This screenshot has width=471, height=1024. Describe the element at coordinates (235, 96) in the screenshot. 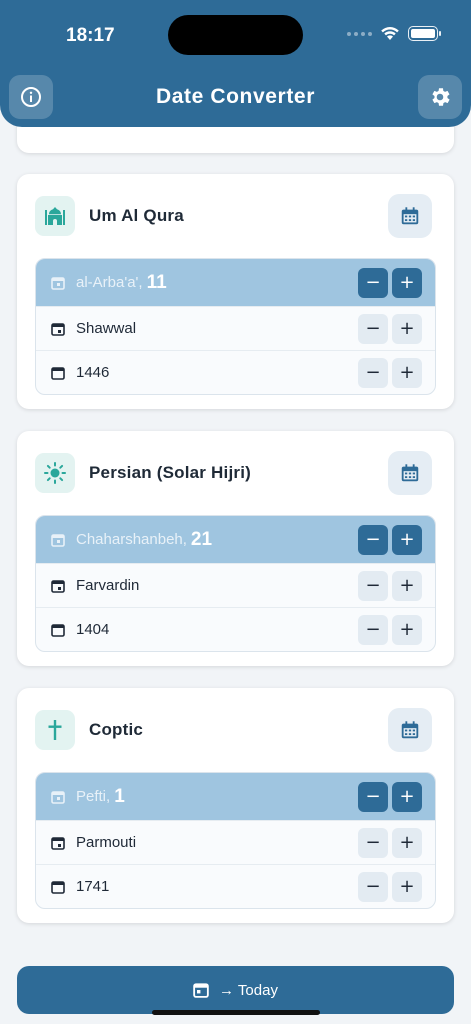

I see `page-title: Date Converter` at that location.